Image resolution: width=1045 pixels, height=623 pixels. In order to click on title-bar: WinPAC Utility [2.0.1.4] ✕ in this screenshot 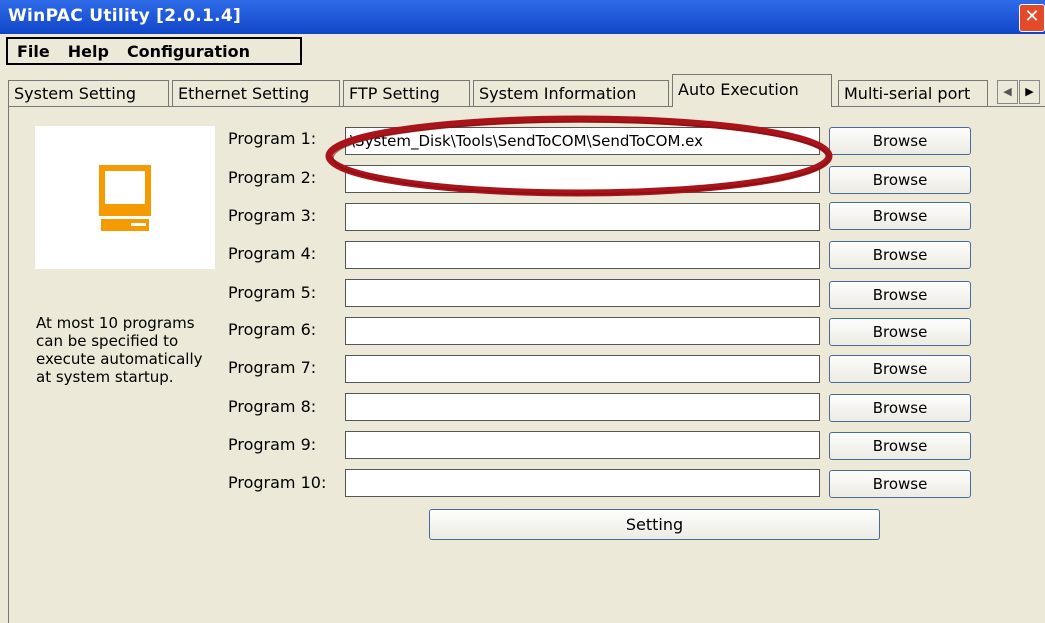, I will do `click(522, 17)`.